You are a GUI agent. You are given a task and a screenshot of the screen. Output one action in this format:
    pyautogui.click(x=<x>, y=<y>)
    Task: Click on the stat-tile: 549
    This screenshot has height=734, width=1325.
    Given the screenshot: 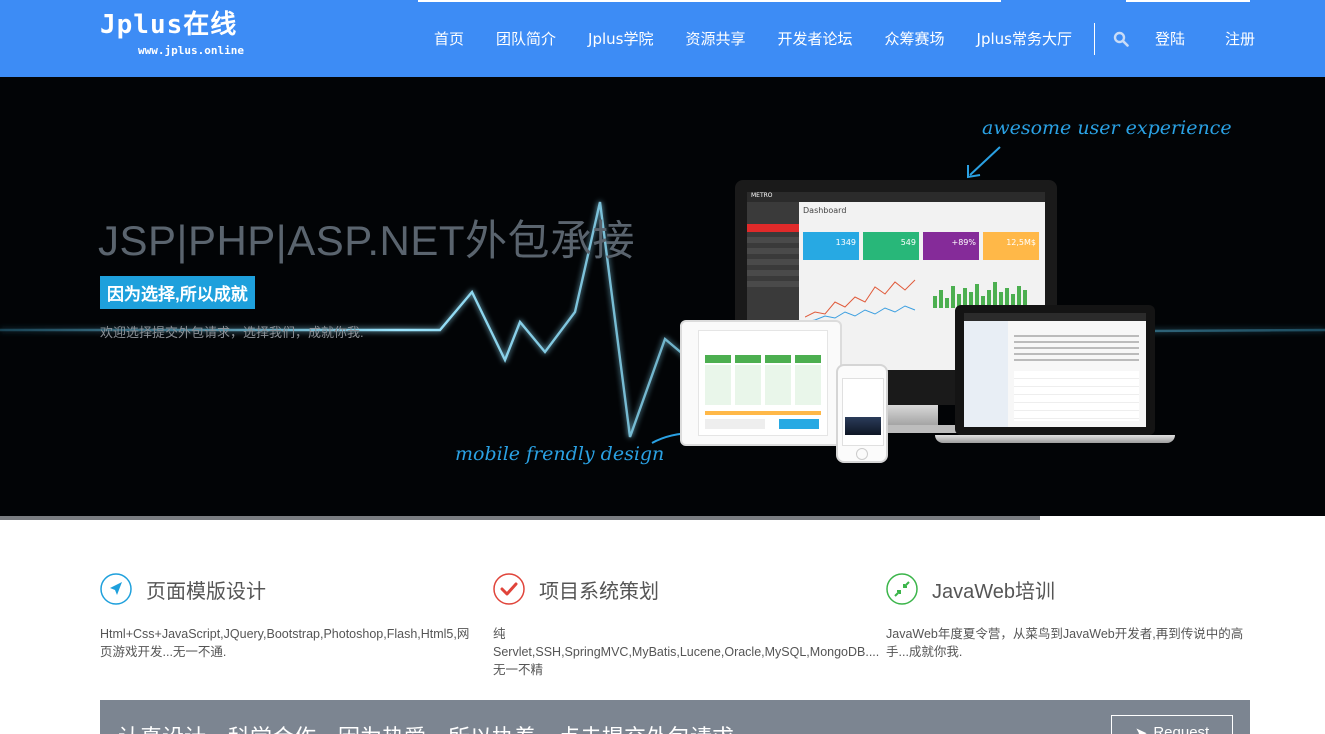 What is the action you would take?
    pyautogui.click(x=891, y=246)
    